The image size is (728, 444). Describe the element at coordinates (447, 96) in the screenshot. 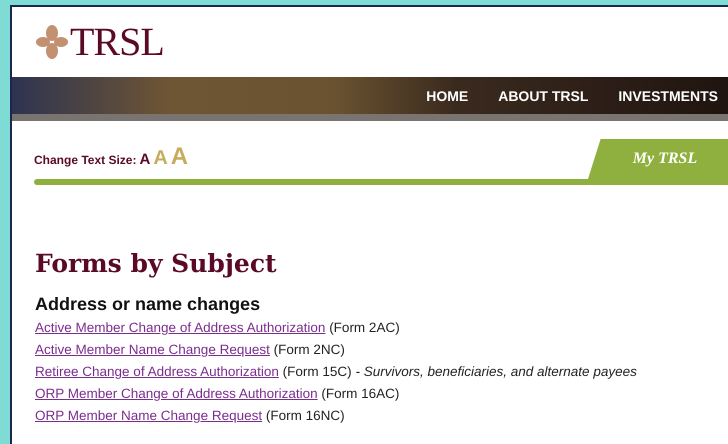

I see `nav-link: HOME` at that location.